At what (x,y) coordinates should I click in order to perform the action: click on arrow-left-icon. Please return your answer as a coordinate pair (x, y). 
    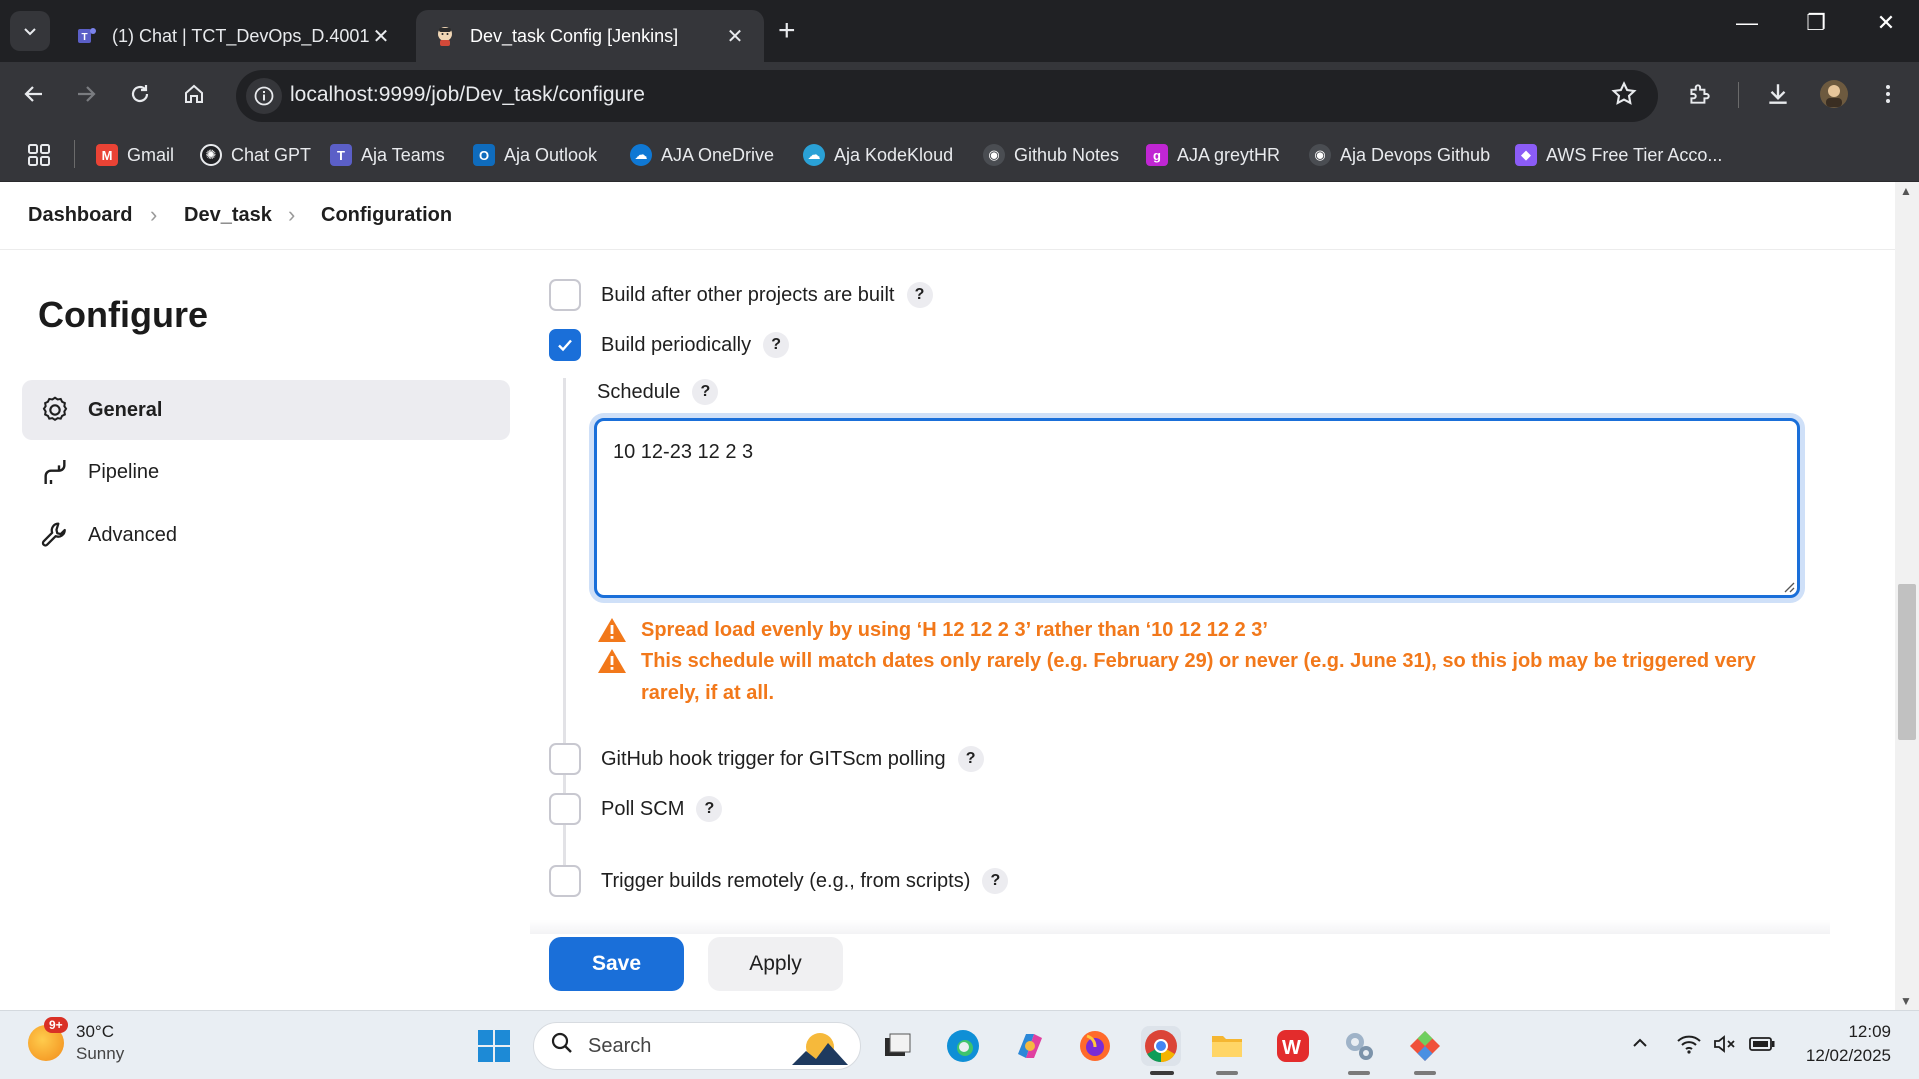
    Looking at the image, I should click on (33, 94).